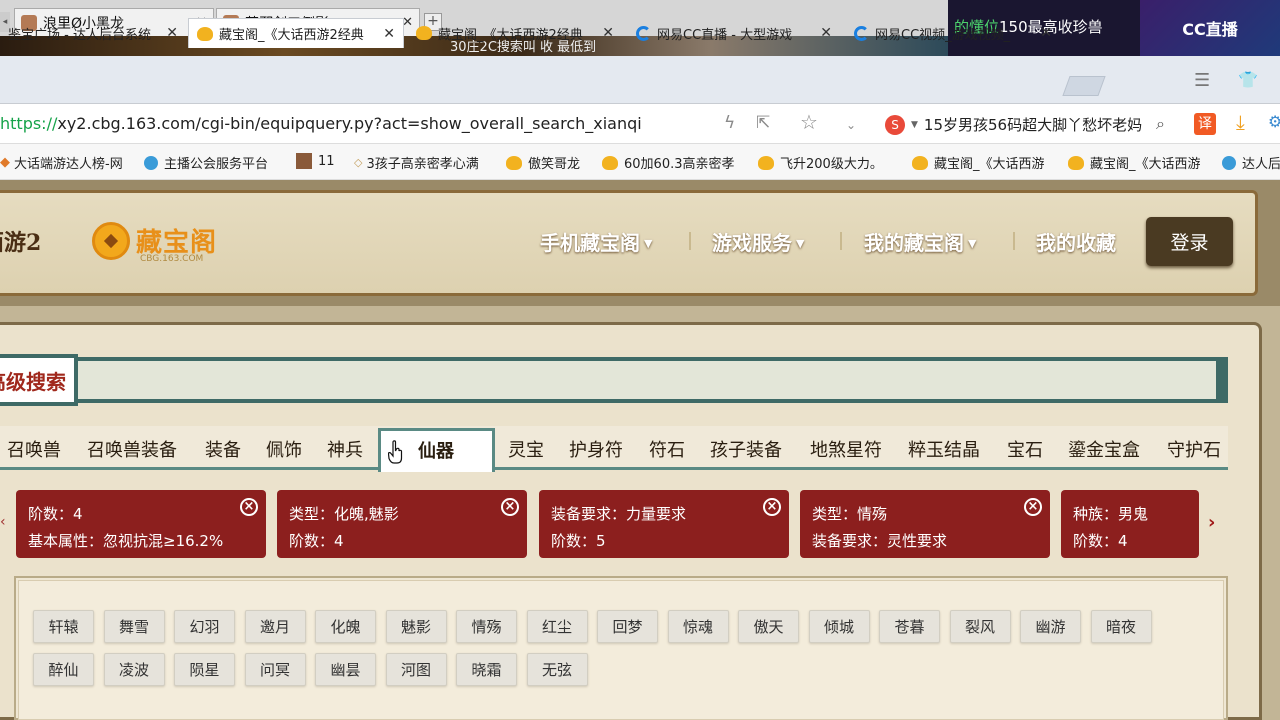 The image size is (1280, 720). I want to click on bookmark-9: 藏宝阁_《大话西游, so click(1138, 162).